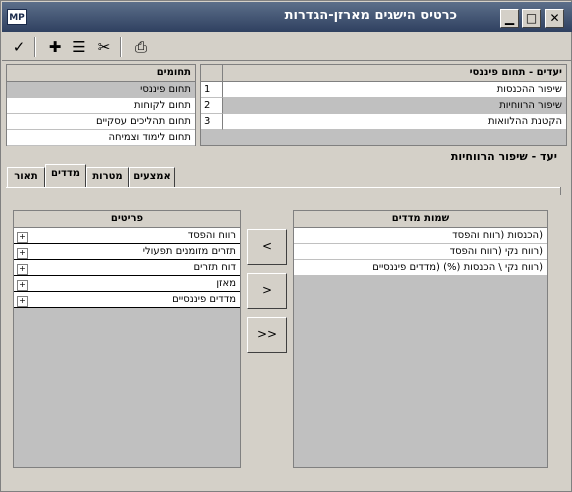 Image resolution: width=572 pixels, height=492 pixels. I want to click on close-button: ✕, so click(554, 18).